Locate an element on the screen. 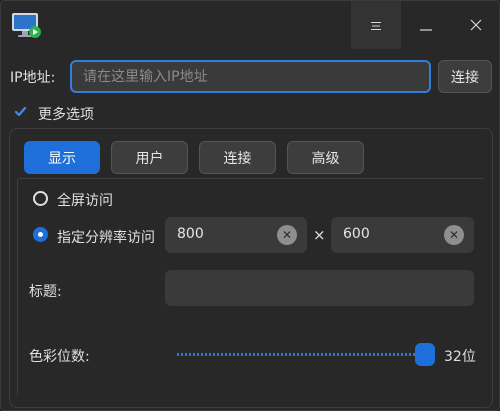  width-value: 800 is located at coordinates (190, 234).